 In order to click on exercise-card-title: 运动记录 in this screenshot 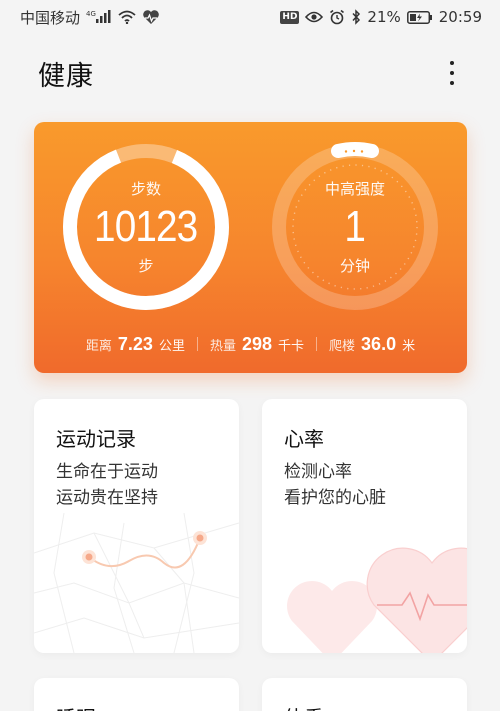, I will do `click(96, 439)`.